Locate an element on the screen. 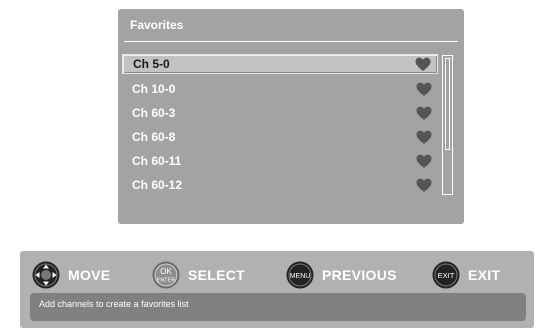 The image size is (542, 334). previous-label: PREVIOUS is located at coordinates (359, 275).